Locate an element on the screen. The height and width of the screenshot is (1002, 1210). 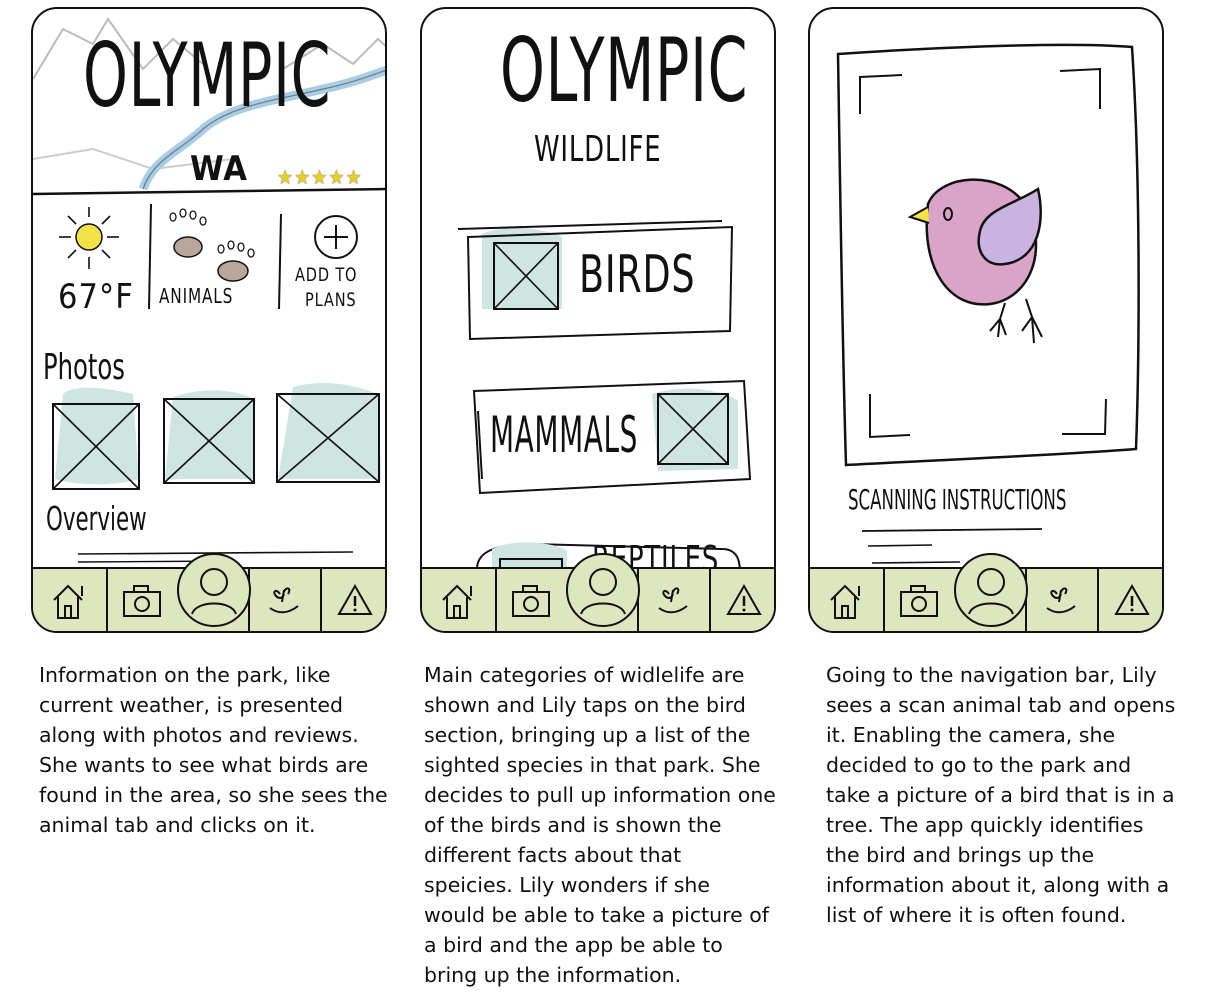
add-to-plans-line2: PLANS is located at coordinates (331, 300).